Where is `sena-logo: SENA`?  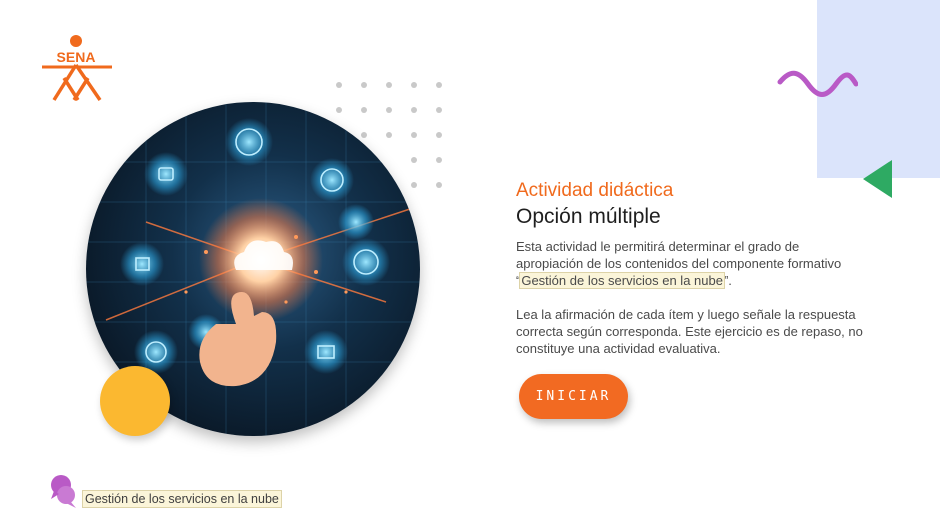
sena-logo: SENA is located at coordinates (77, 68).